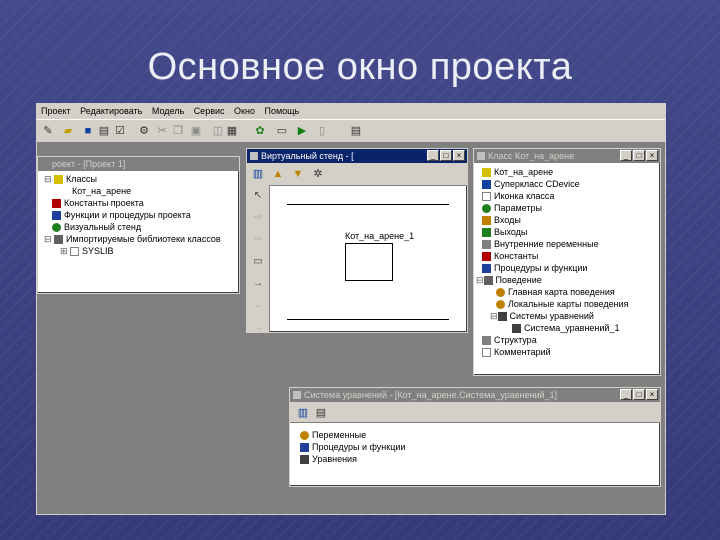 Image resolution: width=720 pixels, height=540 pixels. Describe the element at coordinates (565, 328) in the screenshot. I see `class-item-13: Система_уравнений_1` at that location.